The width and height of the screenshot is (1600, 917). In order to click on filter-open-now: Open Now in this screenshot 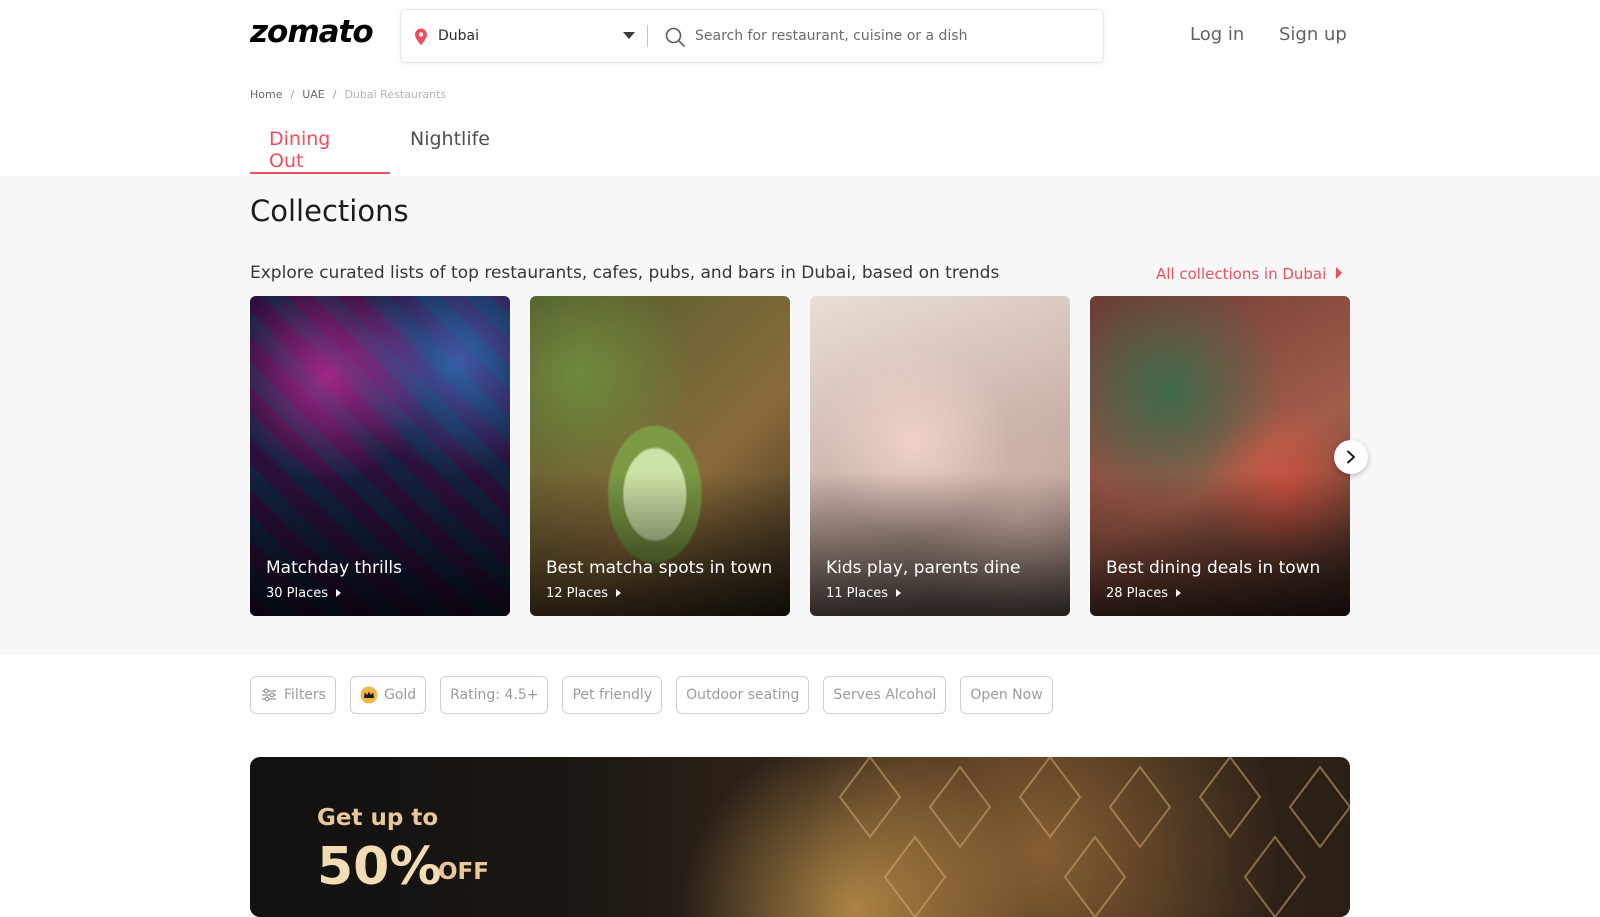, I will do `click(1006, 695)`.